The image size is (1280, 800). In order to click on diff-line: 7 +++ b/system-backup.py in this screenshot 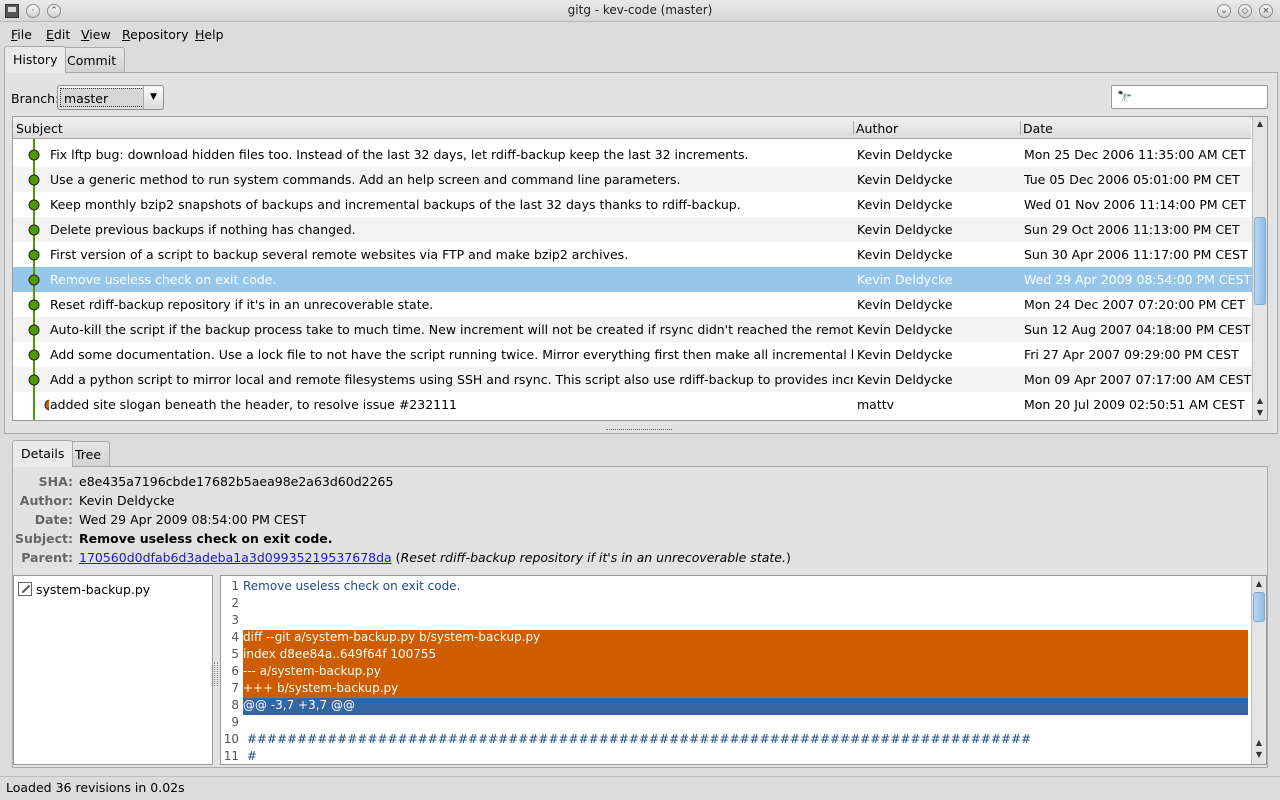, I will do `click(736, 689)`.